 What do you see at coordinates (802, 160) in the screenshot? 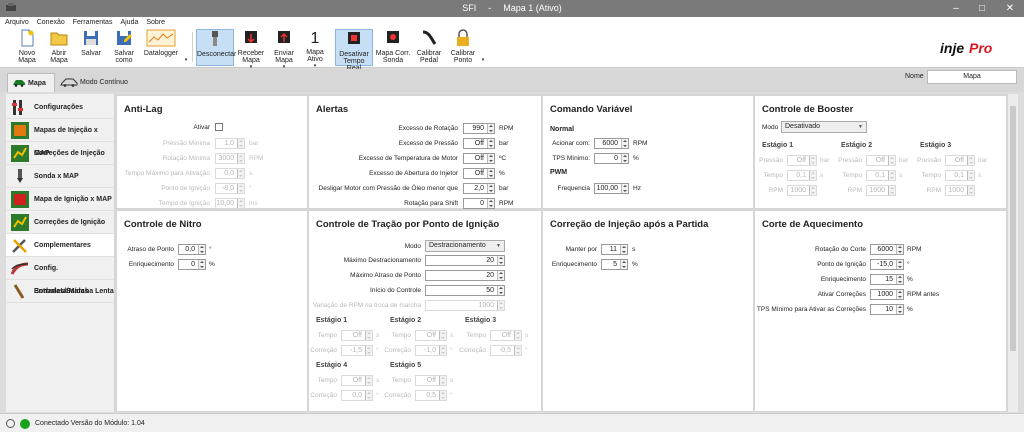
I see `booster-s1-pressao-input: Off` at bounding box center [802, 160].